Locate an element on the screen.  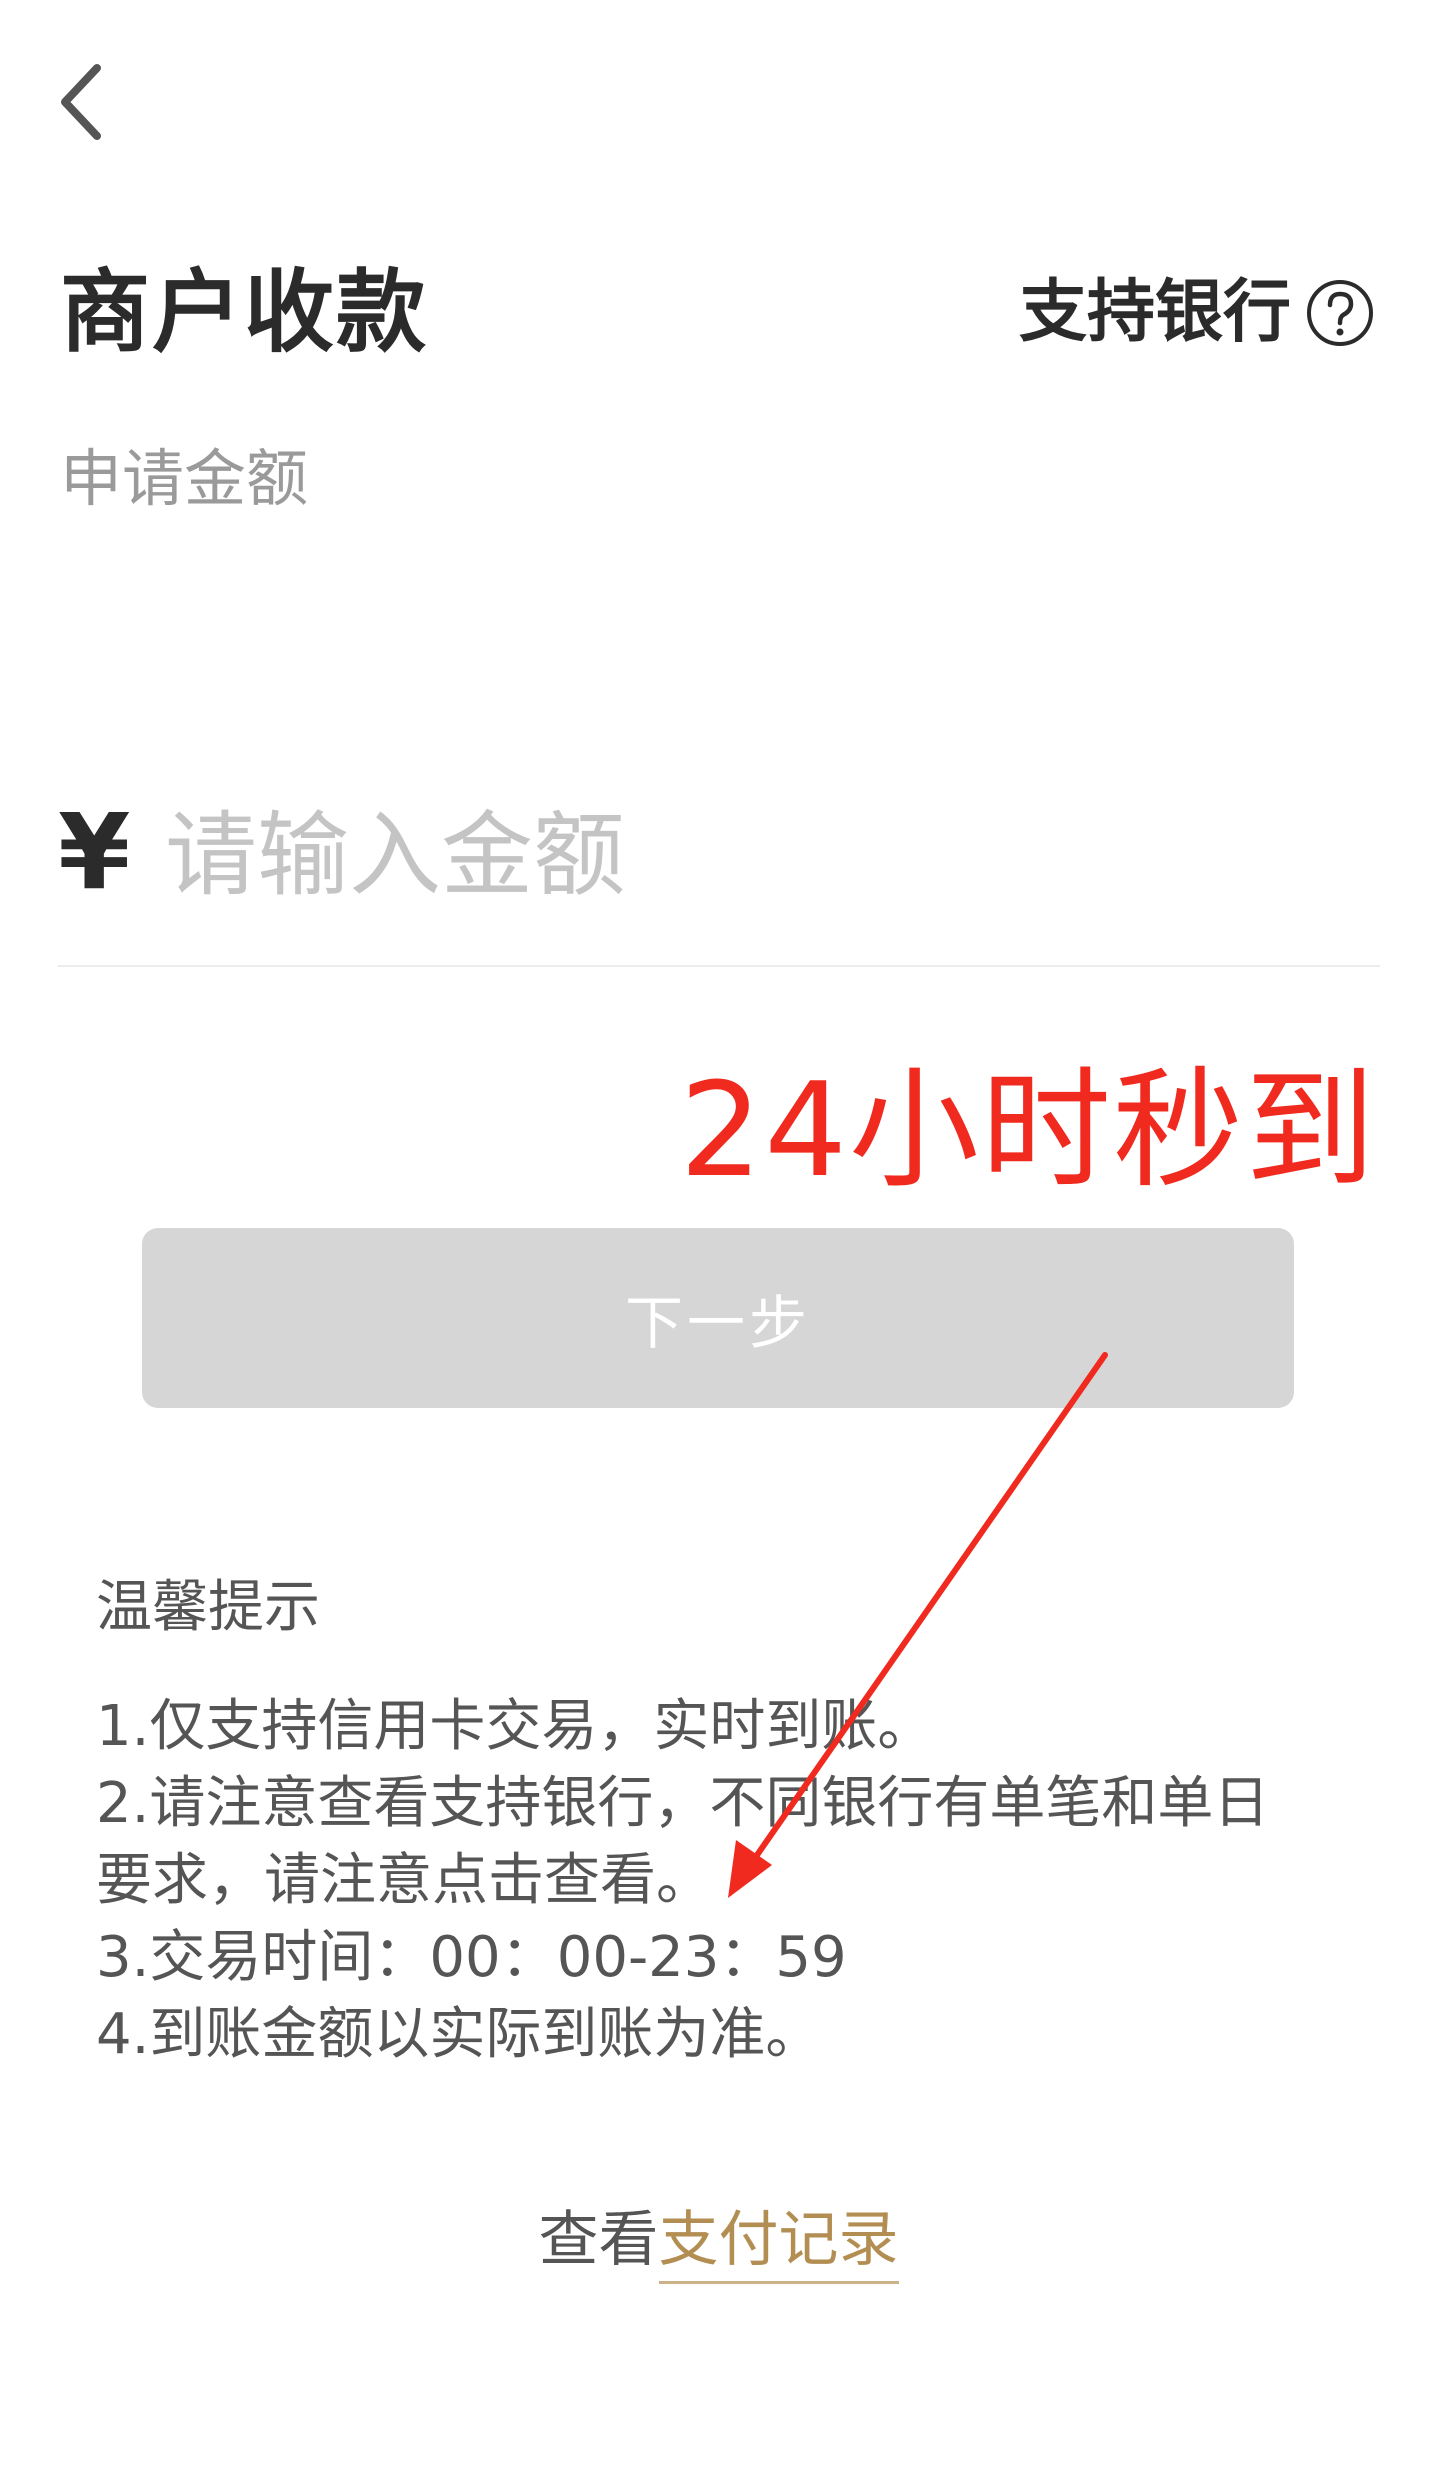
supported-banks-label: 支持银行 is located at coordinates (1154, 312).